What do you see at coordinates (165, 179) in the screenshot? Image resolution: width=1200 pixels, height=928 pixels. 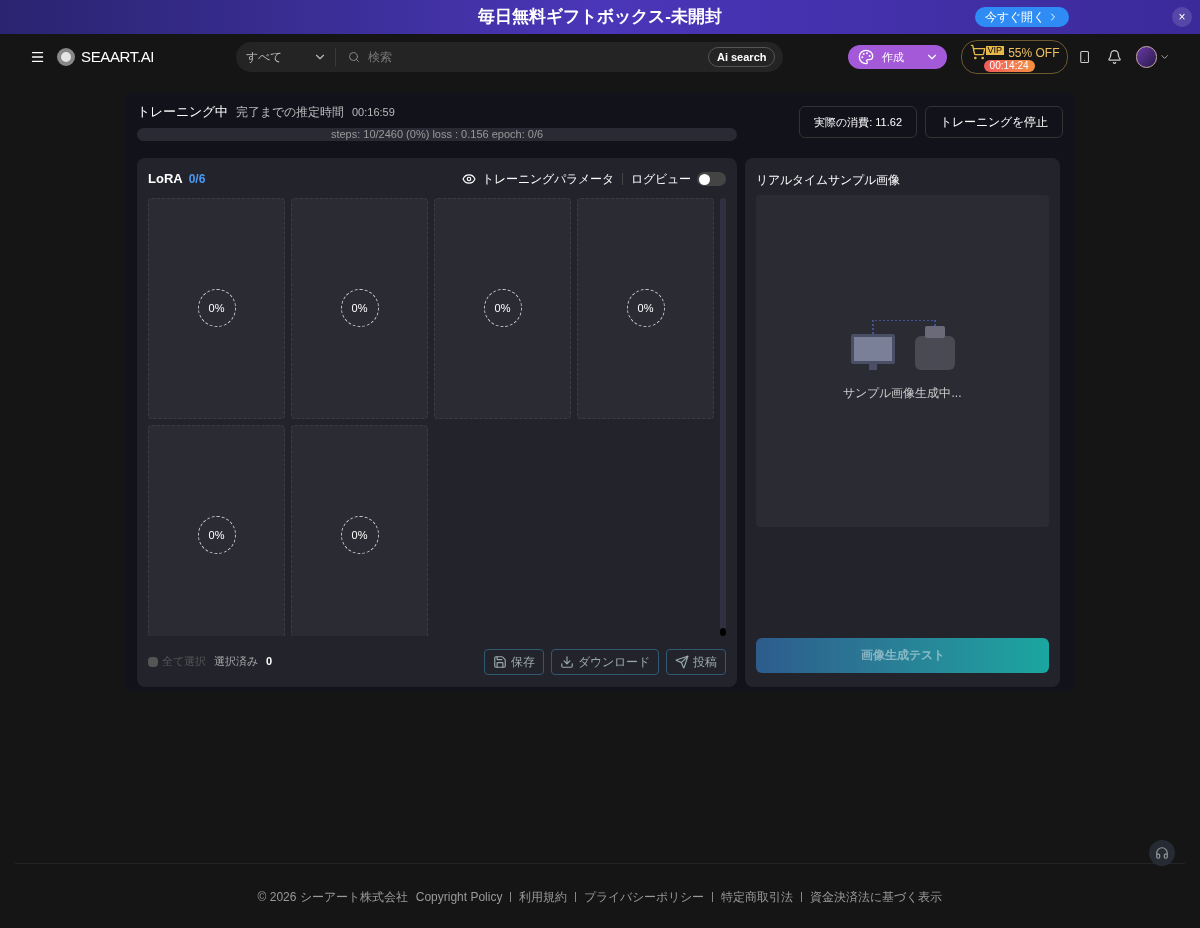 I see `lora-title: LoRA` at bounding box center [165, 179].